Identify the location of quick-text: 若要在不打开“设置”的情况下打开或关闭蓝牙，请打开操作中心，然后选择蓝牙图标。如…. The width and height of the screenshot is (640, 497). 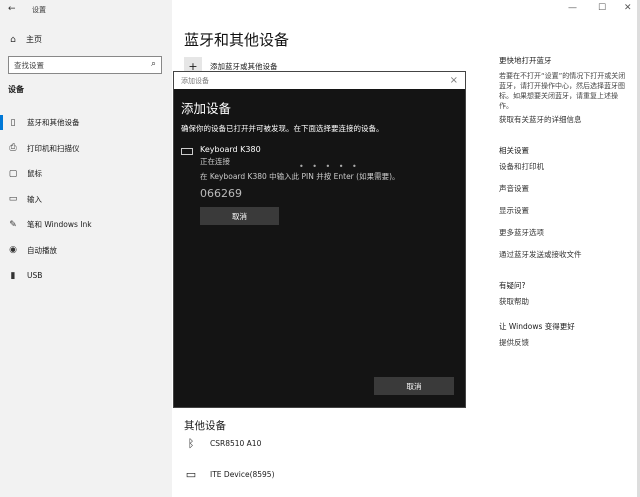
(562, 91).